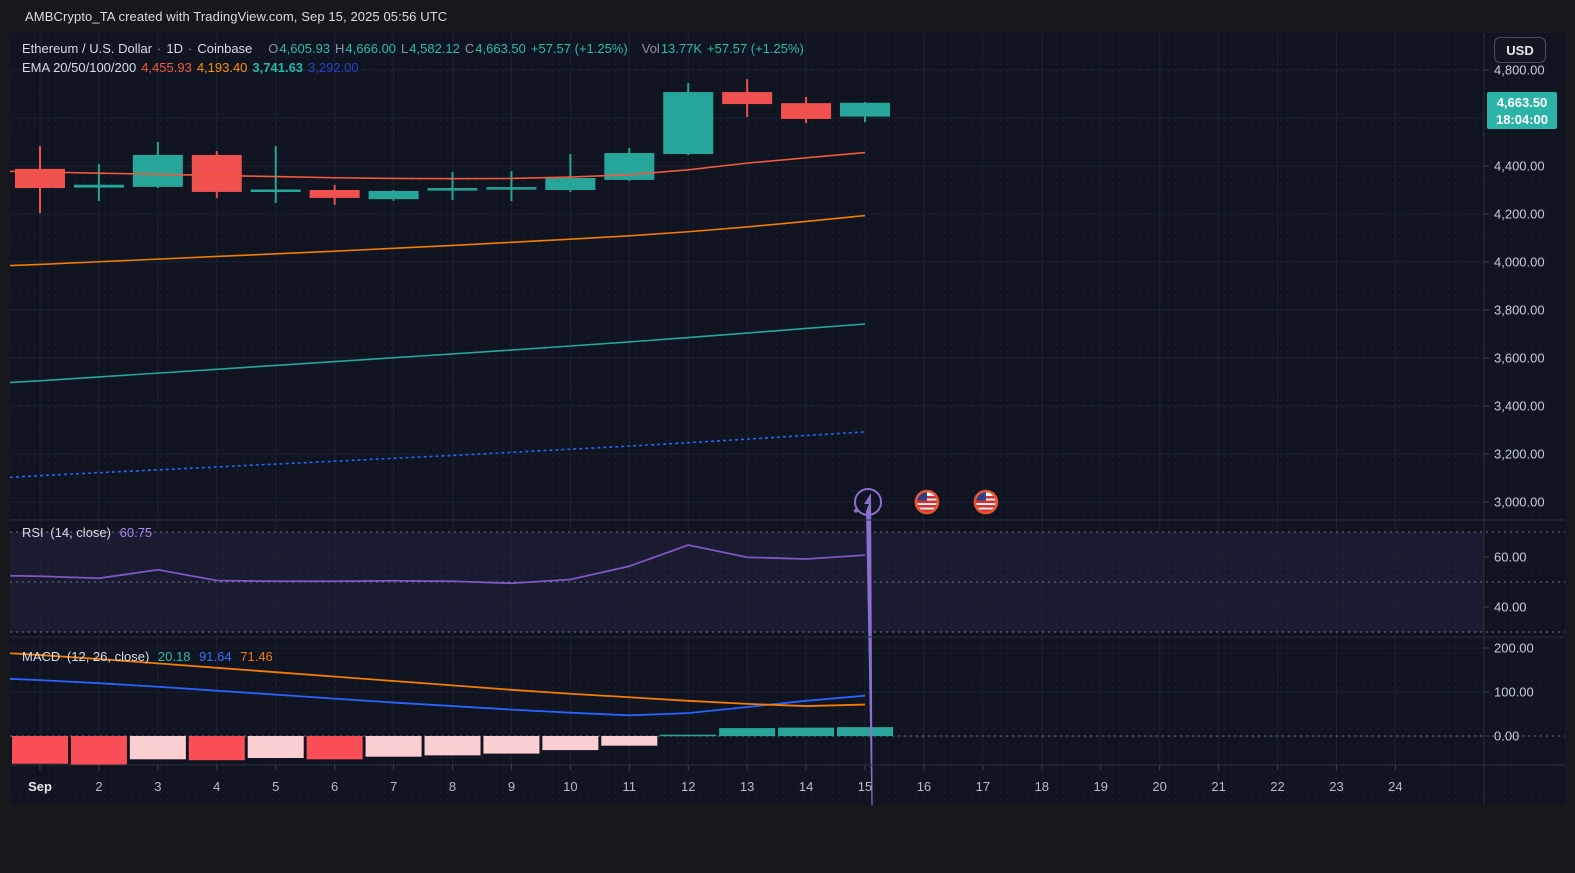 This screenshot has width=1575, height=873. Describe the element at coordinates (681, 48) in the screenshot. I see `volume-value: 13.77K` at that location.